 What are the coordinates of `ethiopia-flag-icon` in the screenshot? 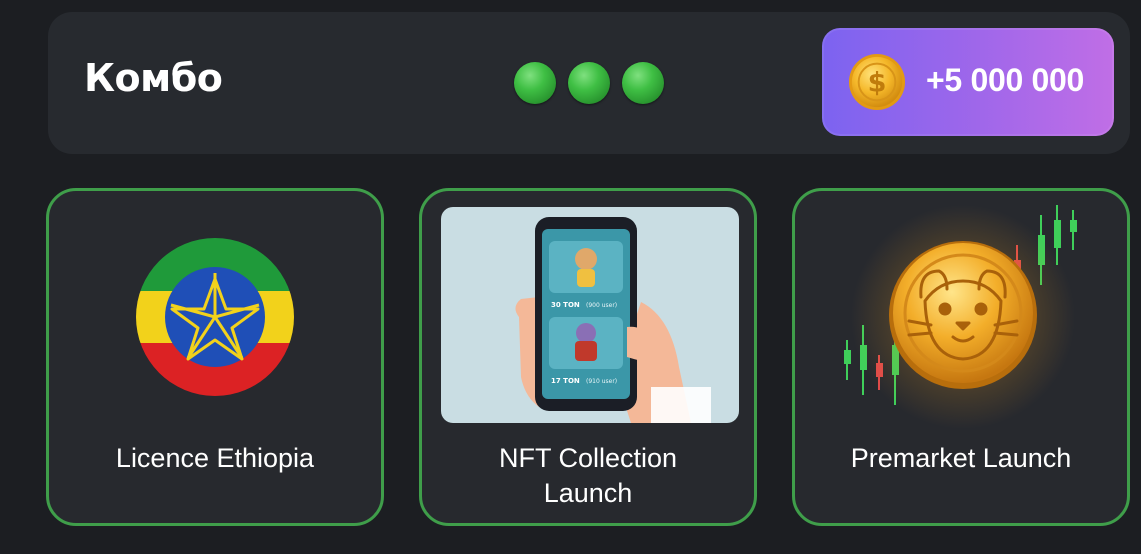 It's located at (215, 317).